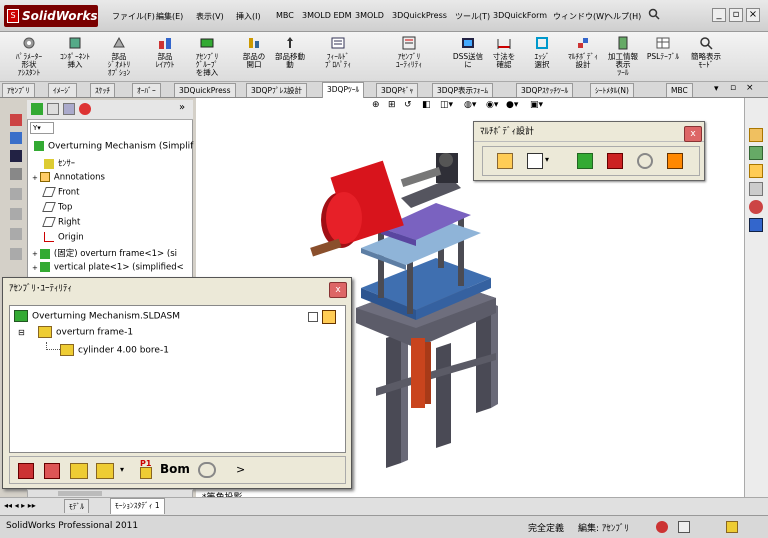 Image resolution: width=768 pixels, height=538 pixels. I want to click on open-icon, so click(16, 138).